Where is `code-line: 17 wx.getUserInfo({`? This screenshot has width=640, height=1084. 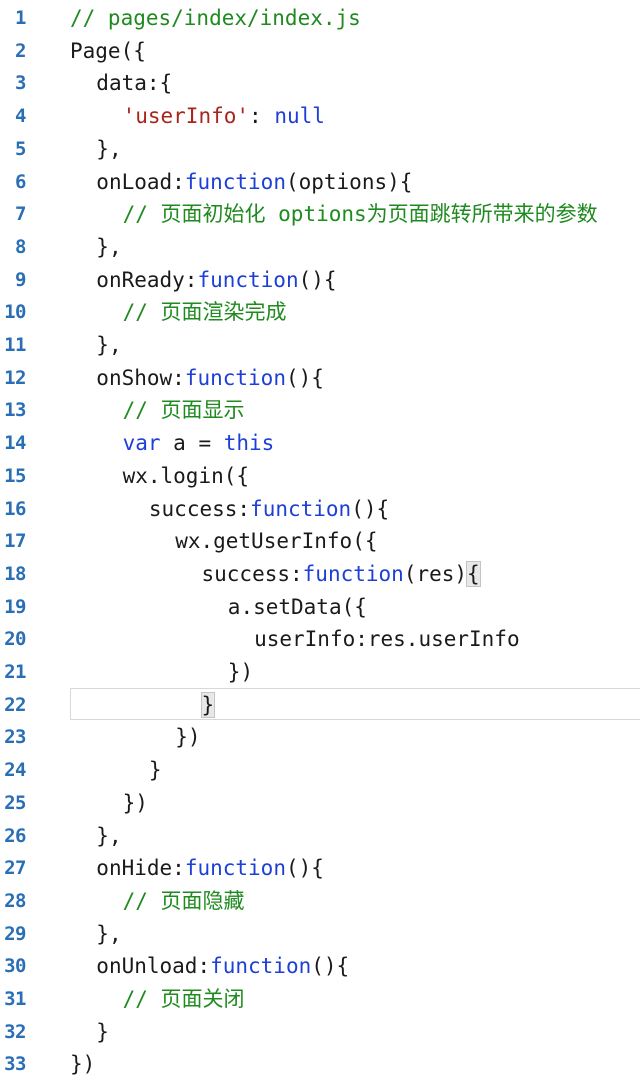
code-line: 17 wx.getUserInfo({ is located at coordinates (320, 541).